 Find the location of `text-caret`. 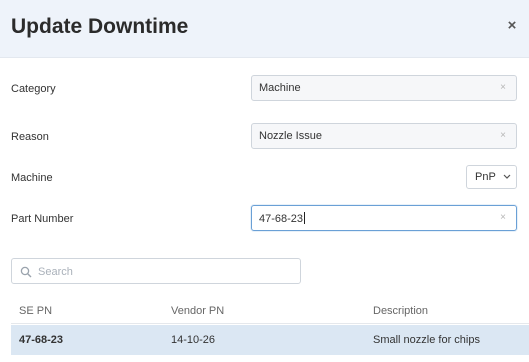

text-caret is located at coordinates (305, 218).